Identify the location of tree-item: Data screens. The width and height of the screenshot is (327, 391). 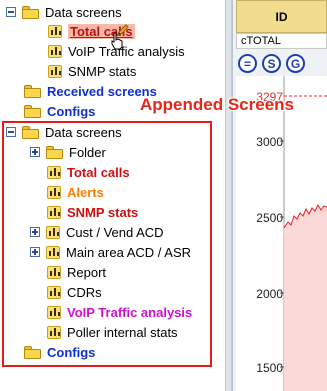
(64, 12).